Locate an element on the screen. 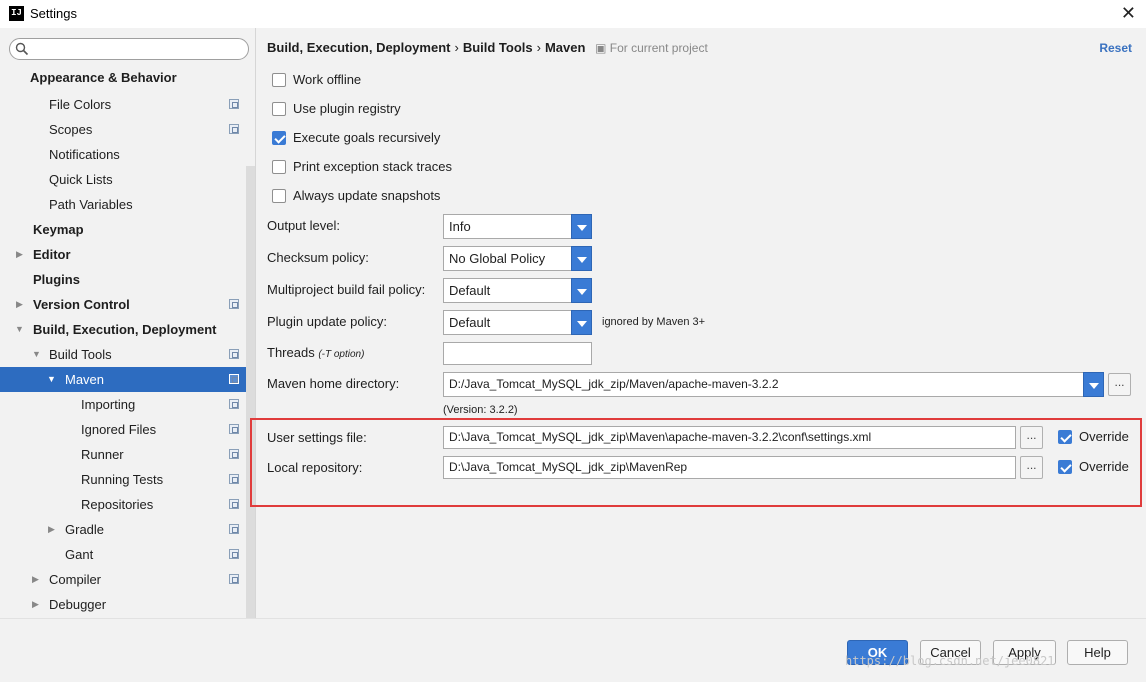 The width and height of the screenshot is (1146, 682). sidebar-item-gradle: ▶ Gradle is located at coordinates (128, 529).